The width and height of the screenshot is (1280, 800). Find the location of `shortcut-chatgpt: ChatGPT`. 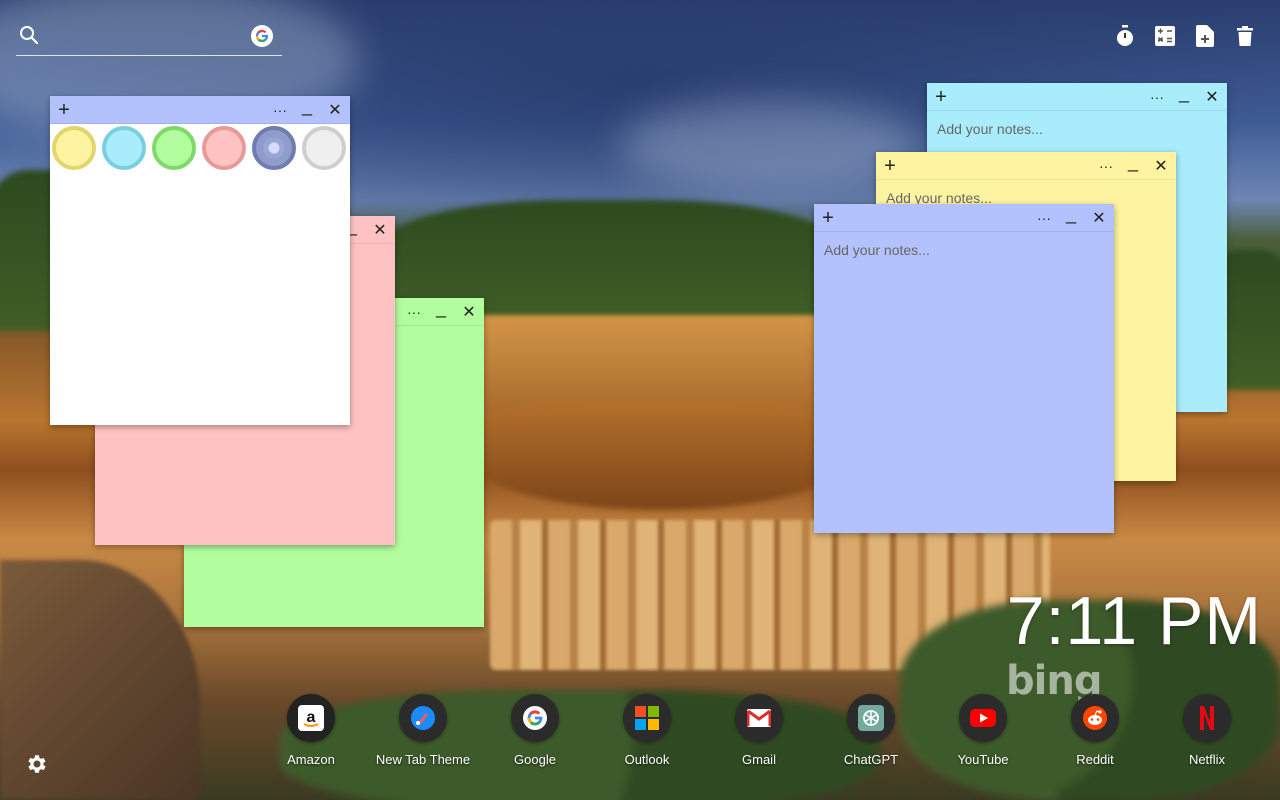

shortcut-chatgpt: ChatGPT is located at coordinates (871, 730).